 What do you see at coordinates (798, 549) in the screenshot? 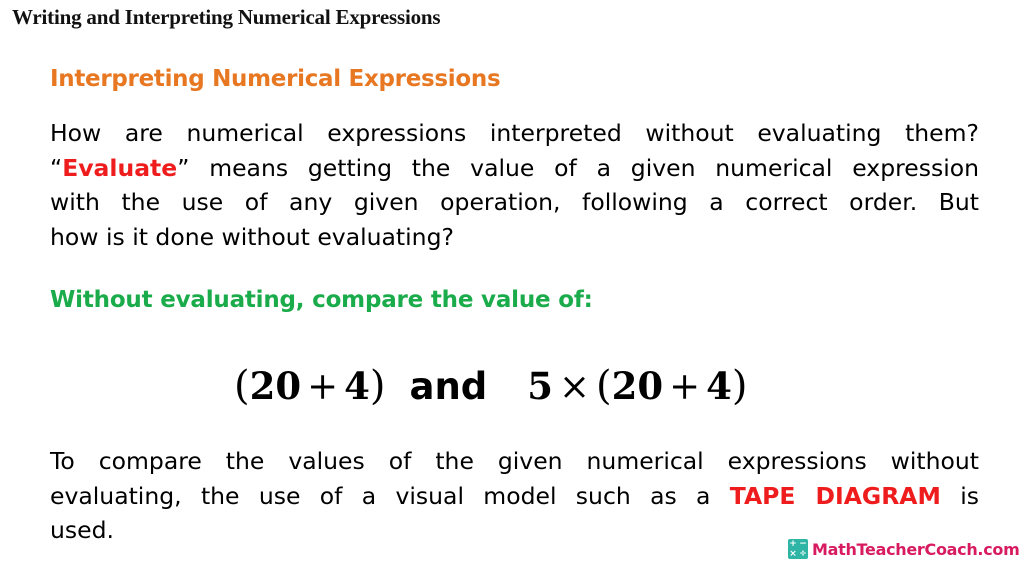
I see `math-operators-logo-icon: + − × ÷` at bounding box center [798, 549].